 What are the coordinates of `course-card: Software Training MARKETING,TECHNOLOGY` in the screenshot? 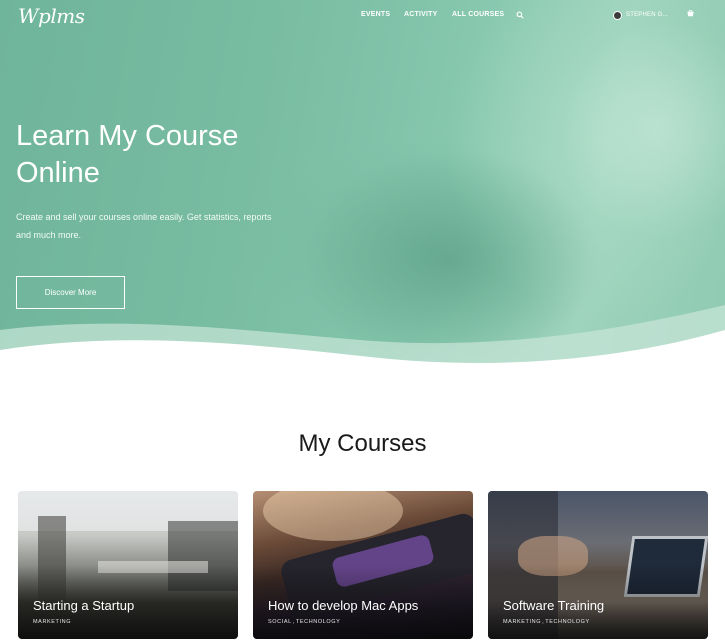 It's located at (598, 565).